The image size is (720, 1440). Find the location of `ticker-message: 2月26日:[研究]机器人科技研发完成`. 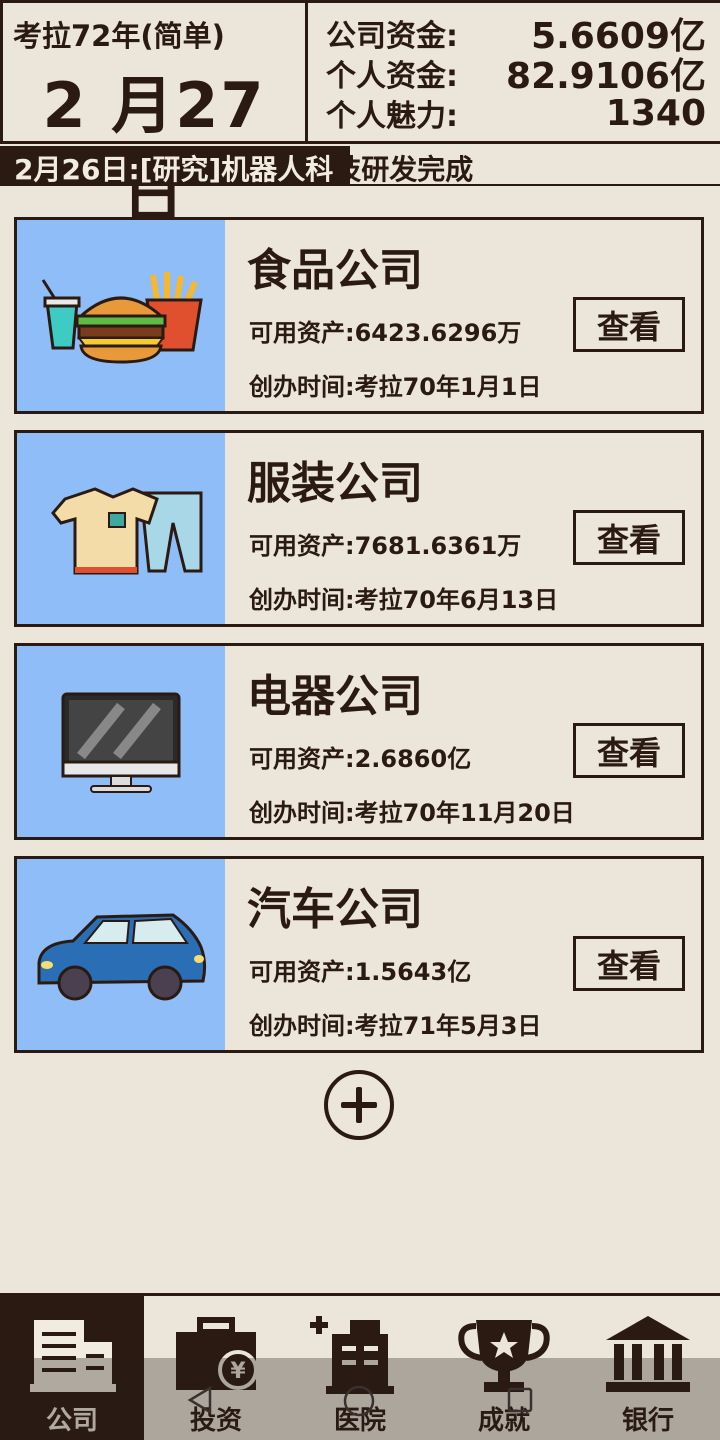

ticker-message: 2月26日:[研究]机器人科技研发完成 is located at coordinates (243, 168).